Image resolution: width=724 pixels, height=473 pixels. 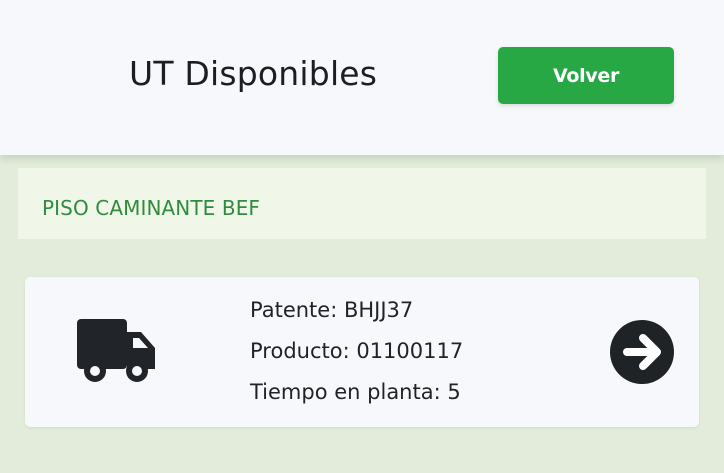 I want to click on section-banner: PISO CAMINANTE BEF, so click(x=362, y=203).